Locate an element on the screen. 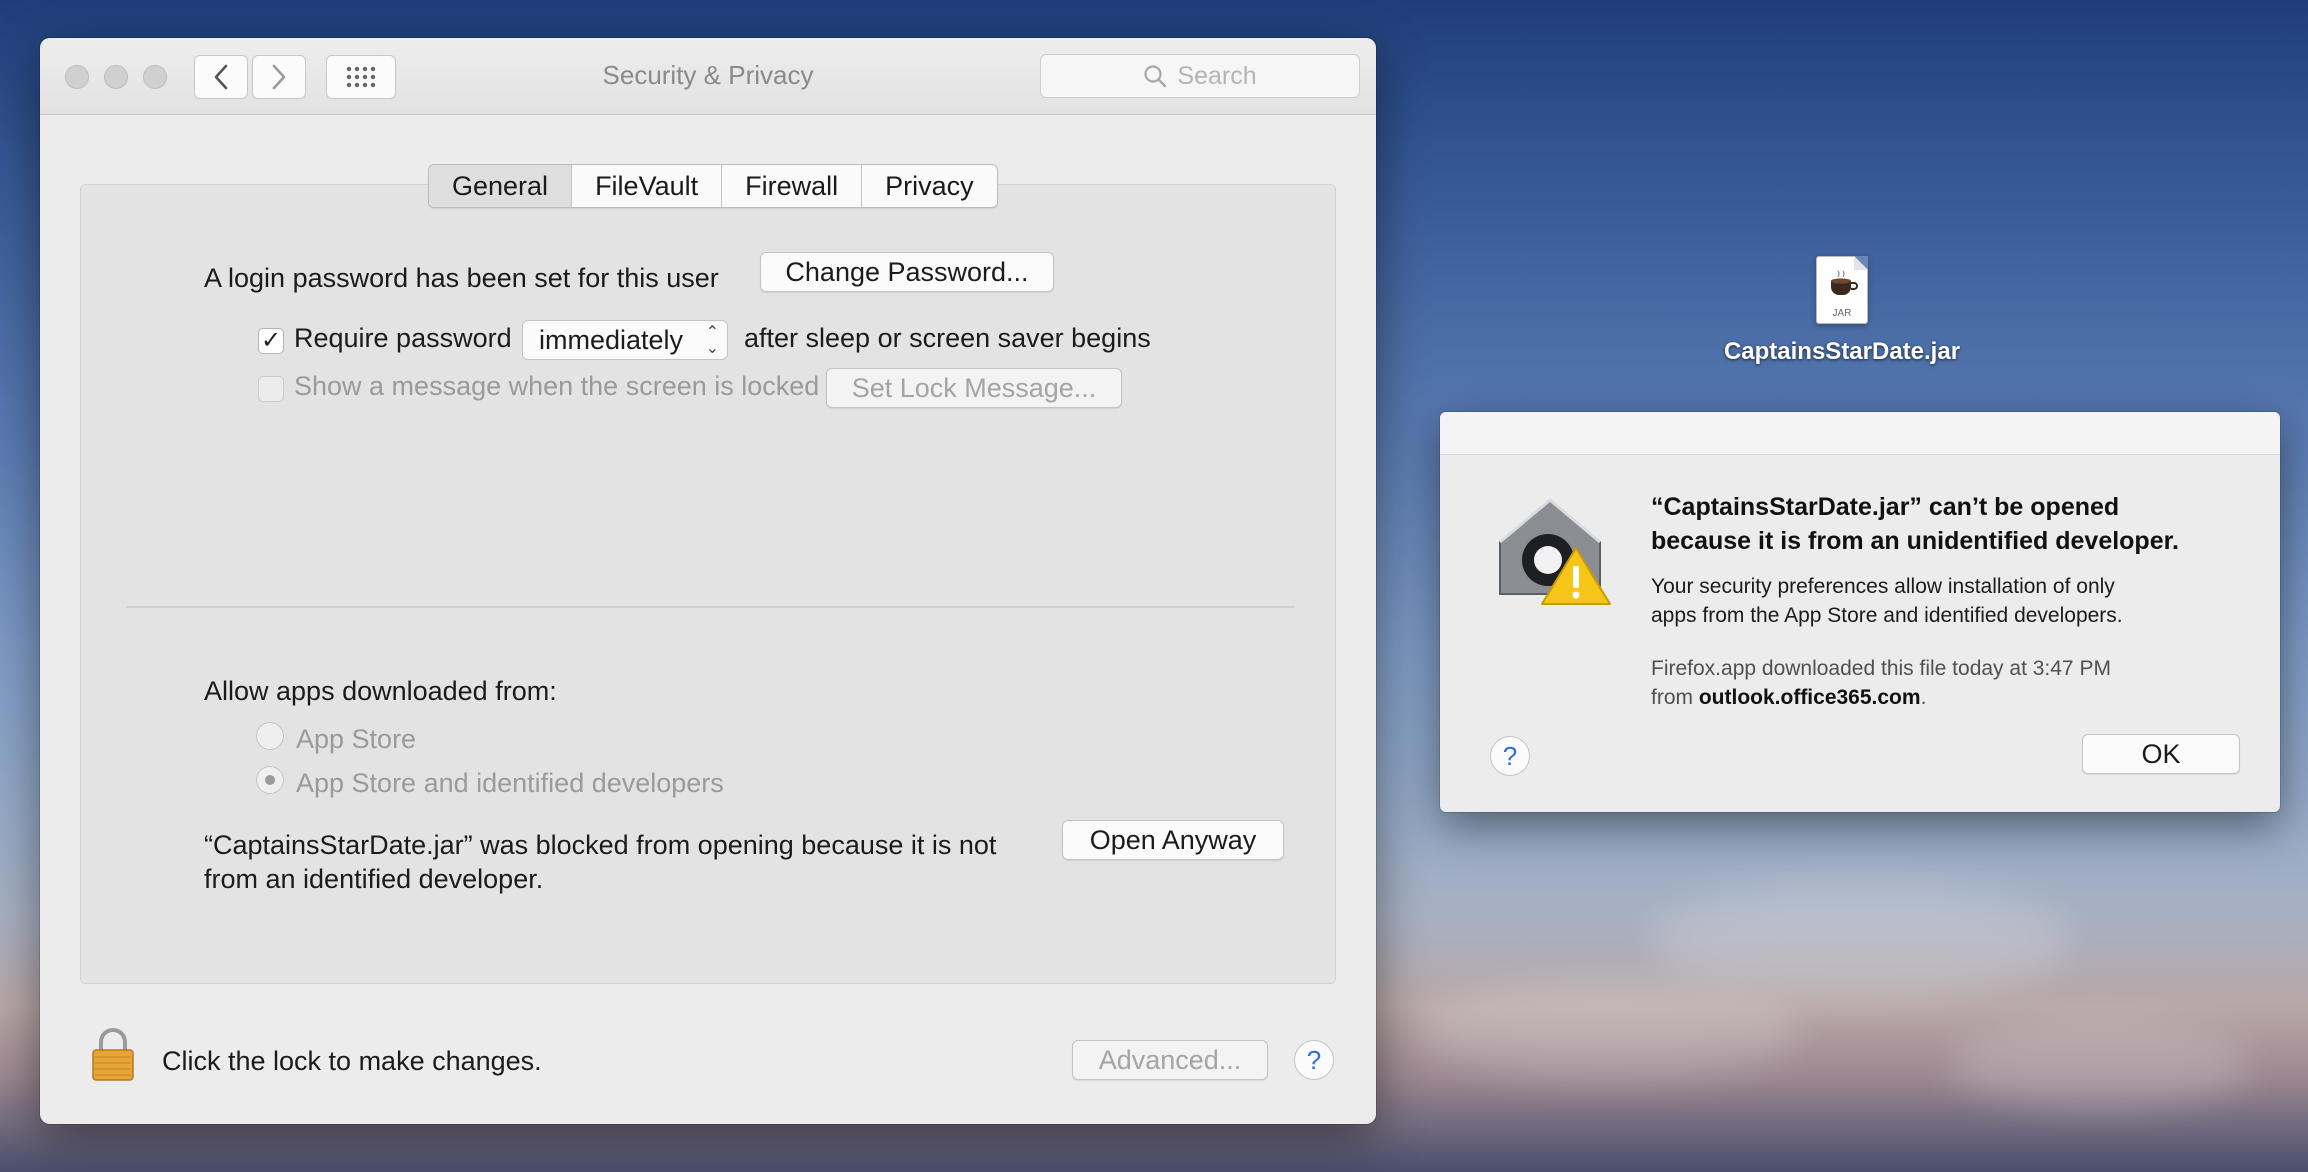  require-password-label: Require password is located at coordinates (403, 338).